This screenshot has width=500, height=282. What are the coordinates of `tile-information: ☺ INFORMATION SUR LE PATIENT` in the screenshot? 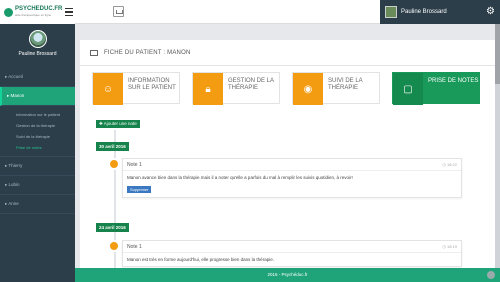 It's located at (136, 88).